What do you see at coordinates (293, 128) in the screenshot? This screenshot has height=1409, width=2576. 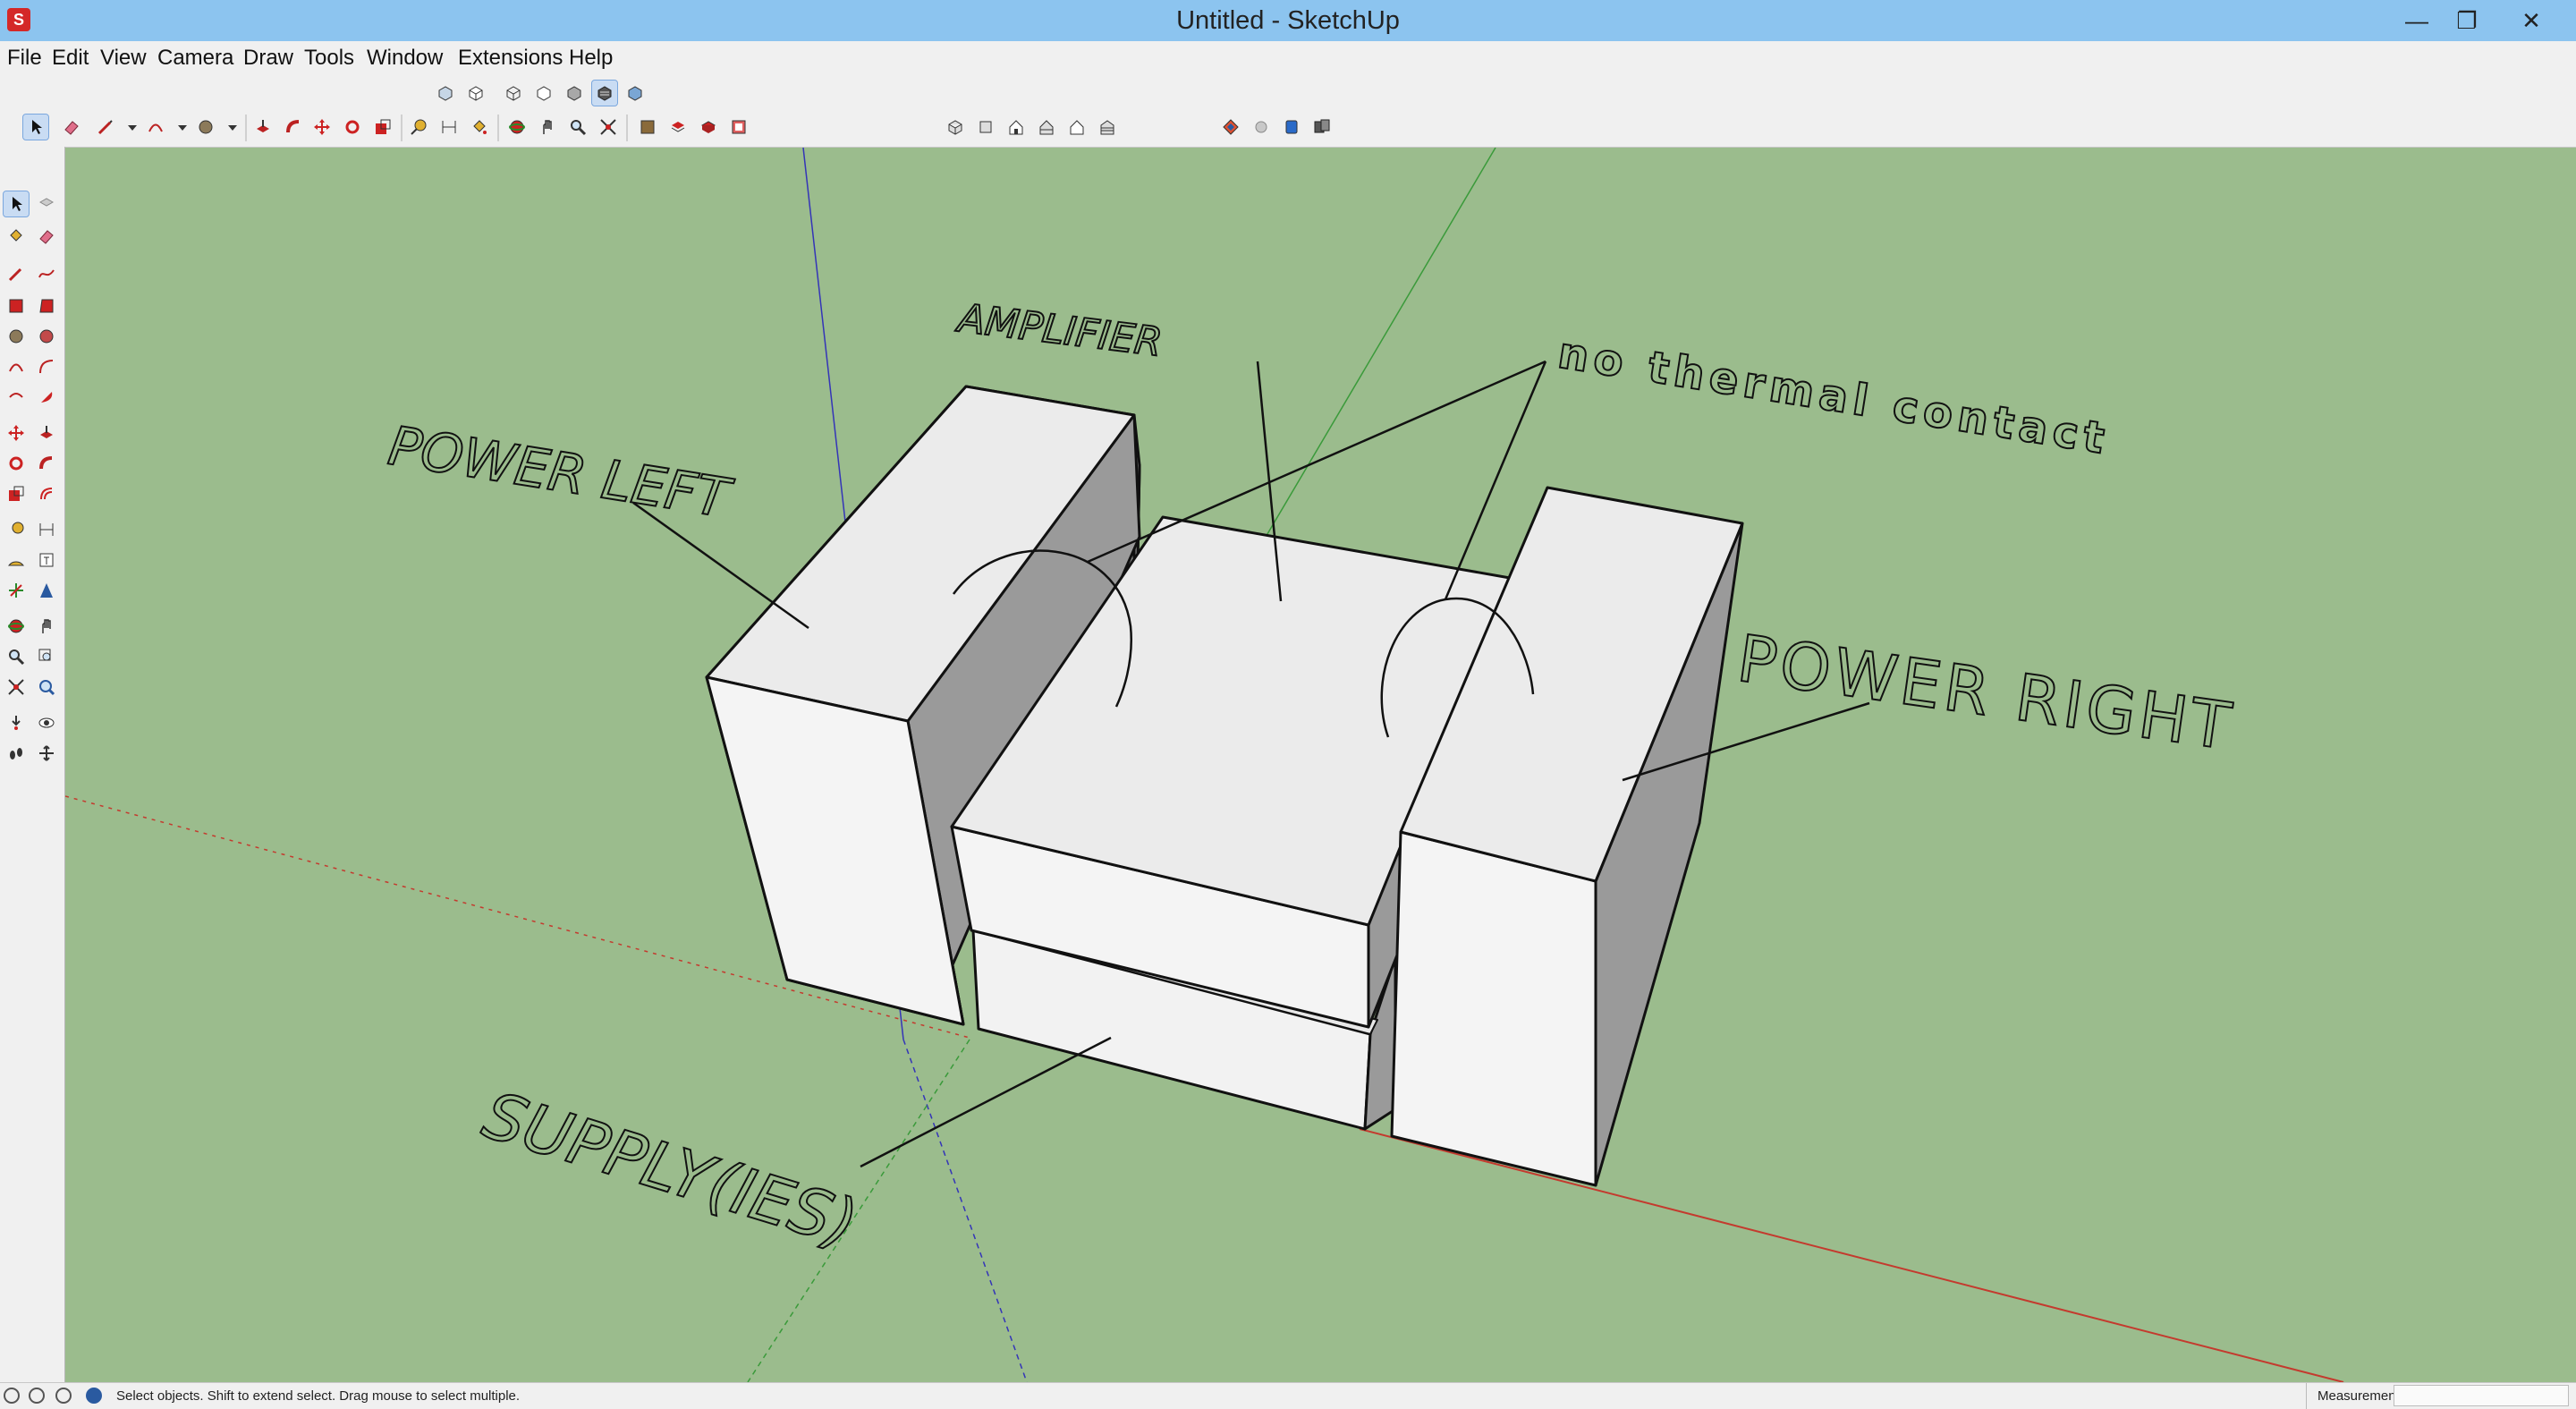 I see `follow-me-tool-button` at bounding box center [293, 128].